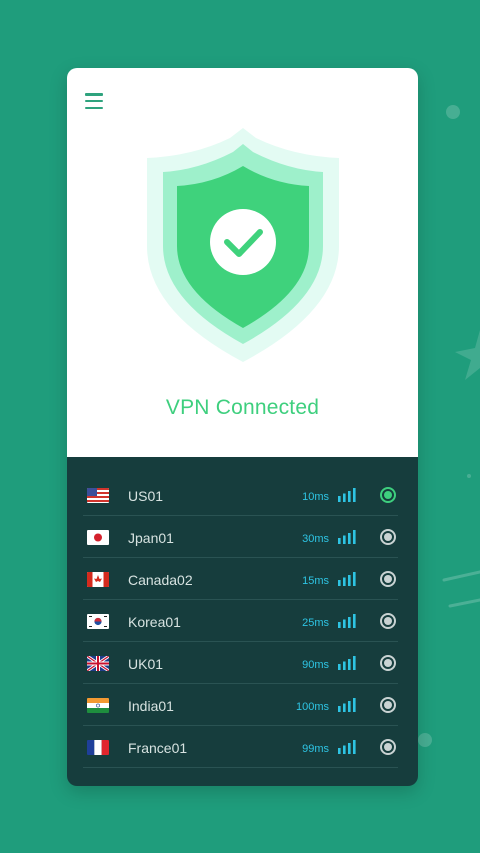  What do you see at coordinates (98, 705) in the screenshot?
I see `india-flag-icon` at bounding box center [98, 705].